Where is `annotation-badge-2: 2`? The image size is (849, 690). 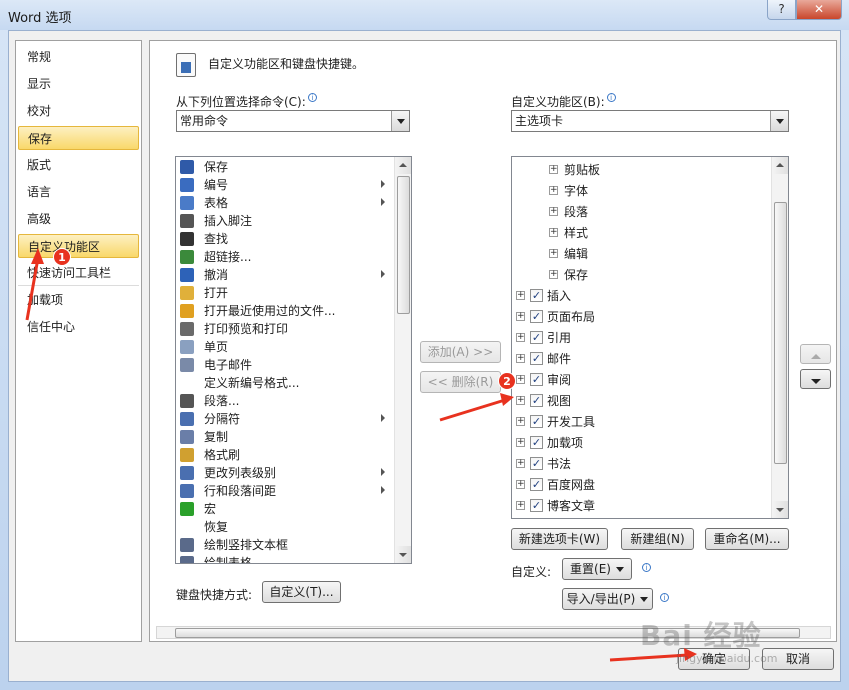
annotation-badge-2: 2 is located at coordinates (507, 381).